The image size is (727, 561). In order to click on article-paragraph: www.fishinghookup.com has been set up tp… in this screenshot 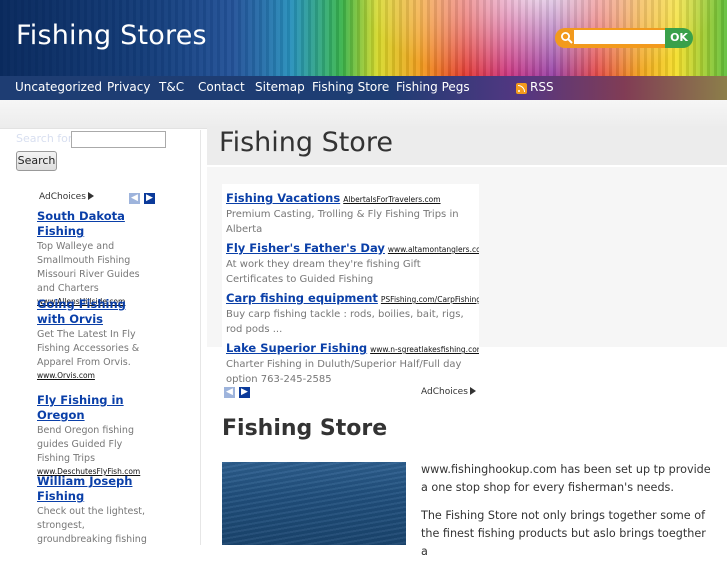, I will do `click(566, 478)`.